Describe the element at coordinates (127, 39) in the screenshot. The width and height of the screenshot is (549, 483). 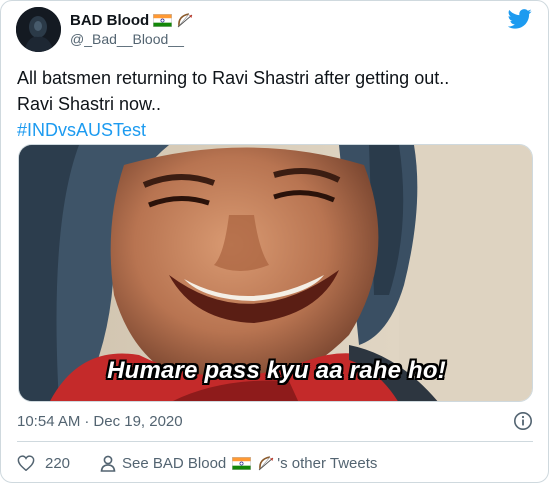
I see `author-handle: @_Bad__Blood__` at that location.